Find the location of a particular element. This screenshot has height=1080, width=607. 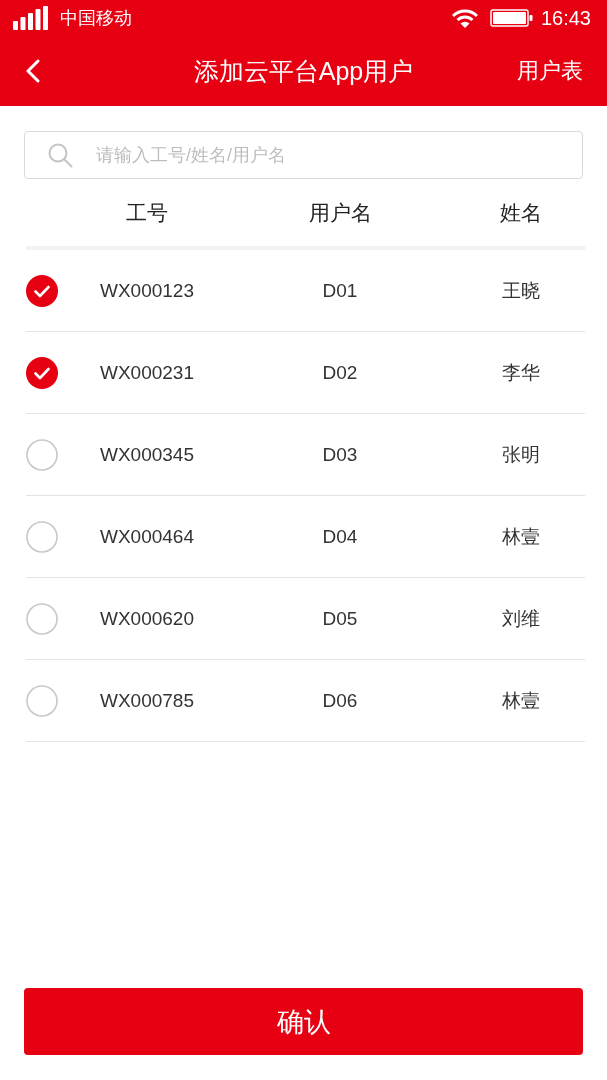

page-title: 添加云平台App用户 is located at coordinates (303, 70).